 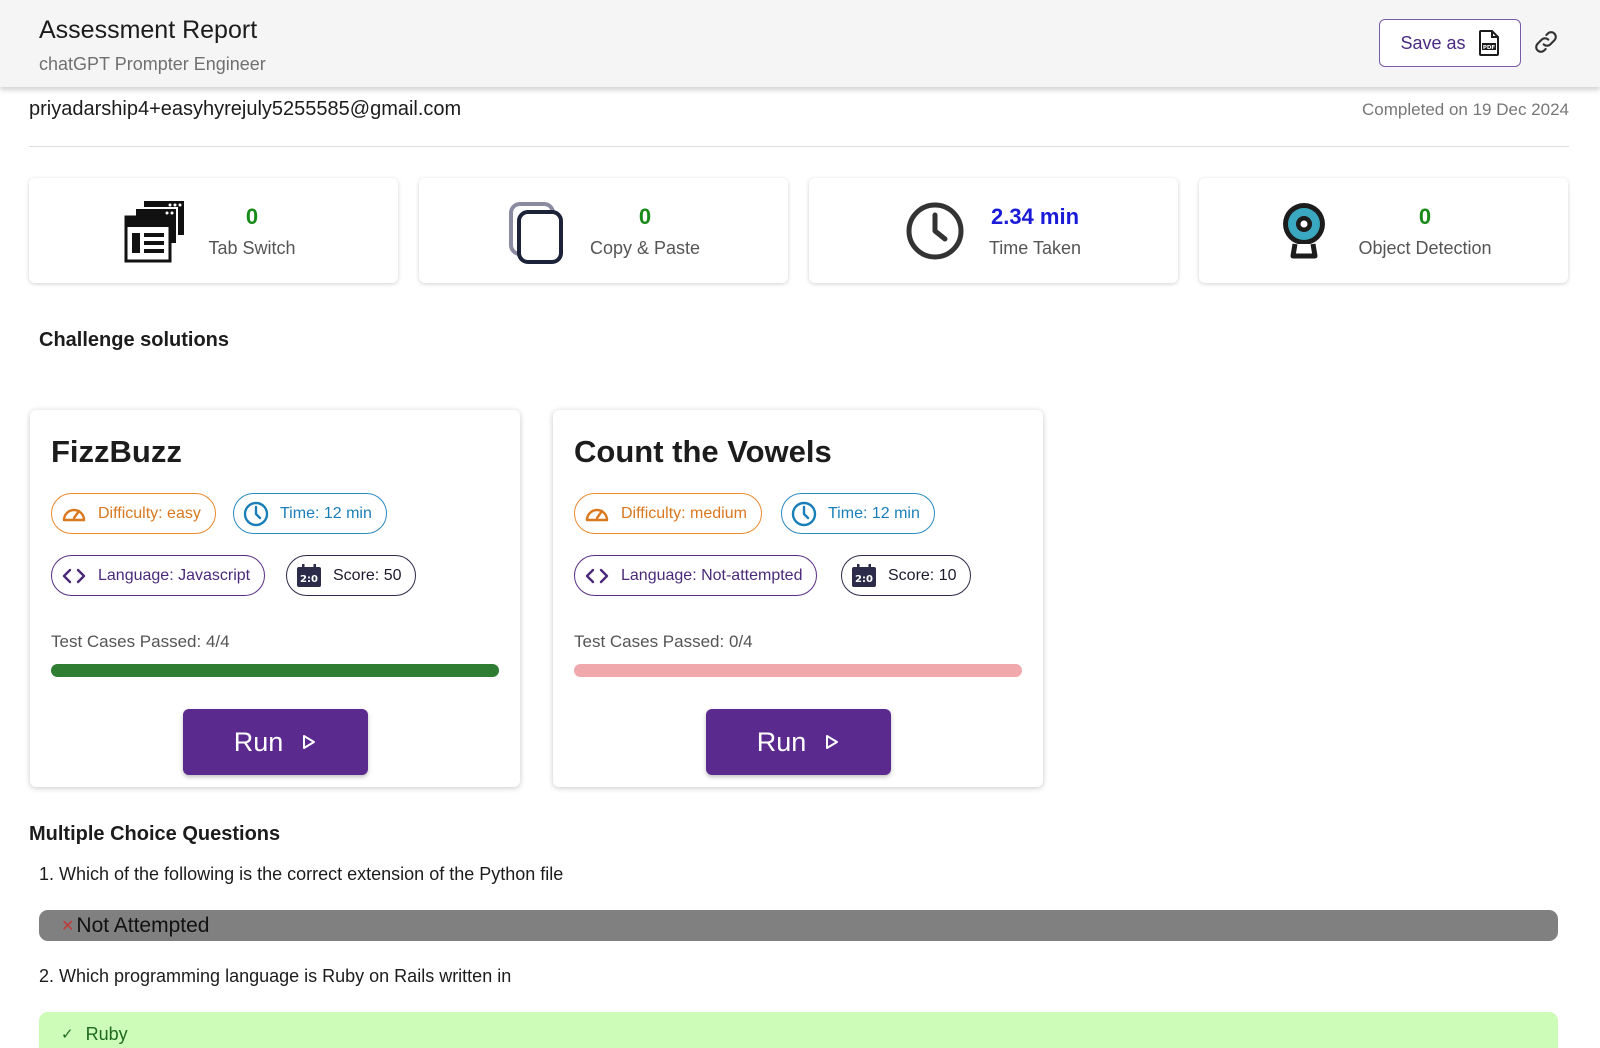 I want to click on stat-label: Copy & Paste, so click(x=645, y=248).